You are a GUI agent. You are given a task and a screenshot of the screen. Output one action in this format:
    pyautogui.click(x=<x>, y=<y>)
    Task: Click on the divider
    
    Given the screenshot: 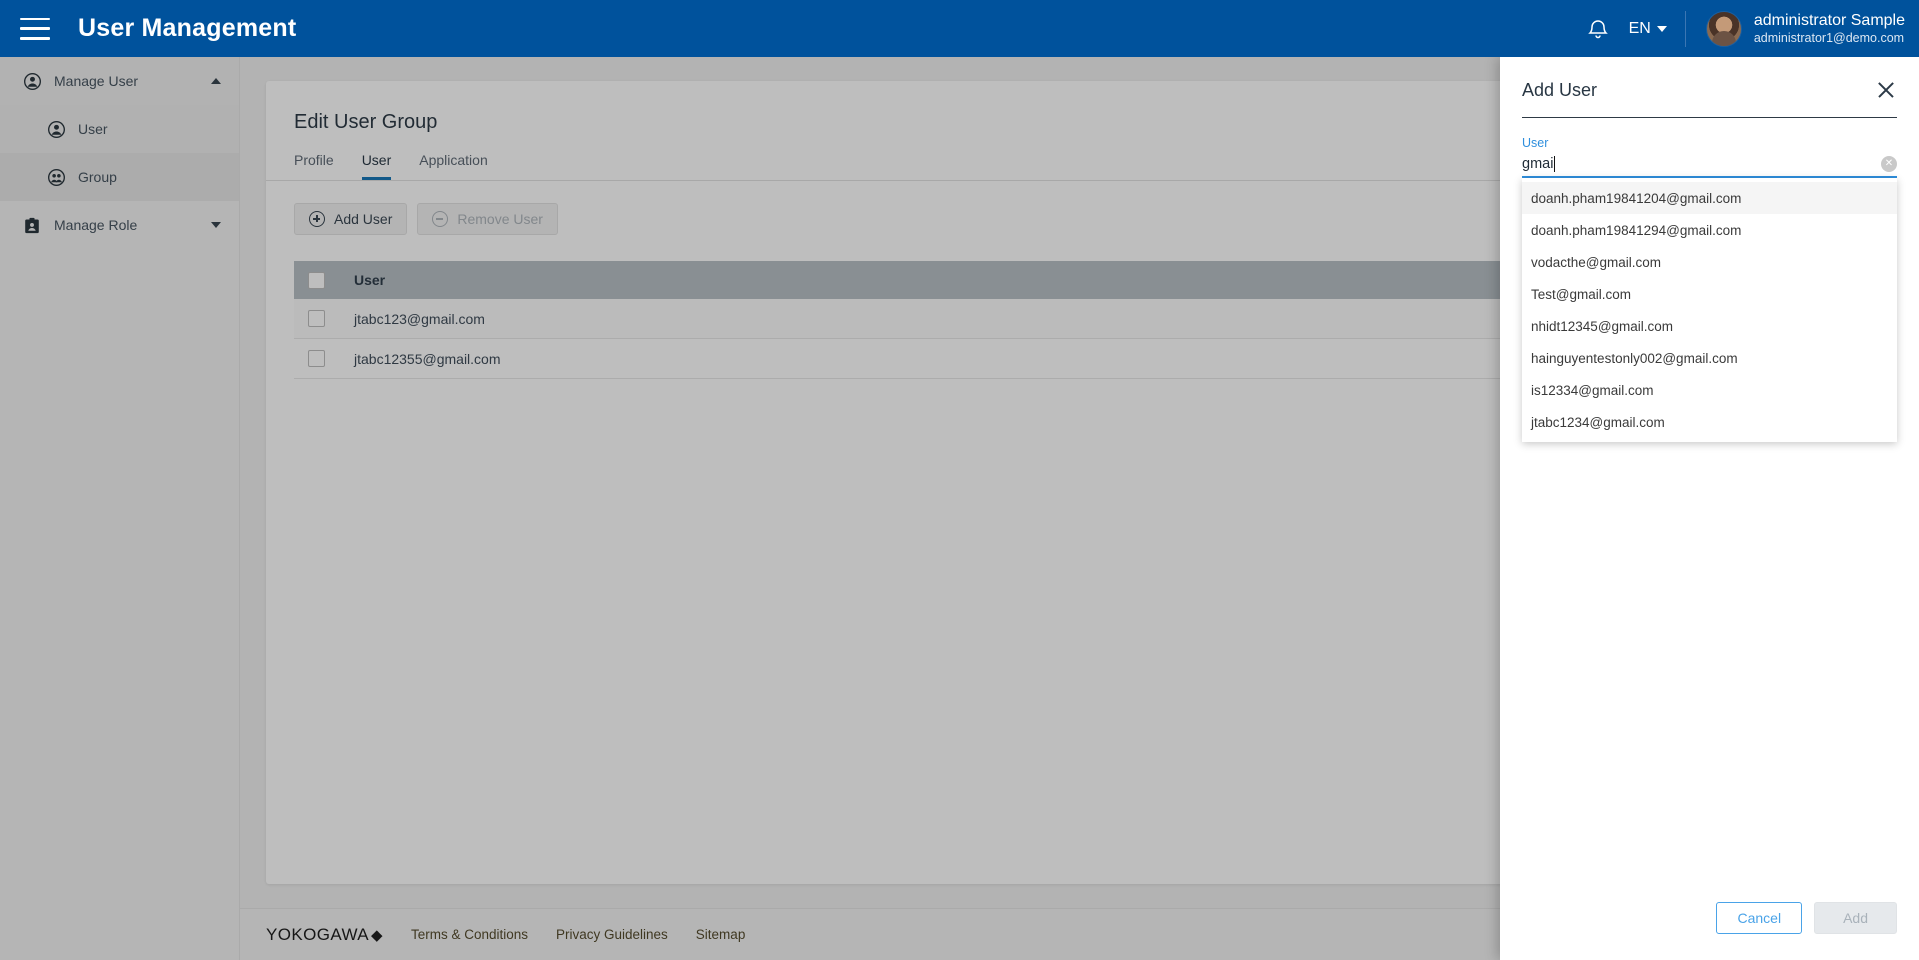 What is the action you would take?
    pyautogui.click(x=1685, y=28)
    